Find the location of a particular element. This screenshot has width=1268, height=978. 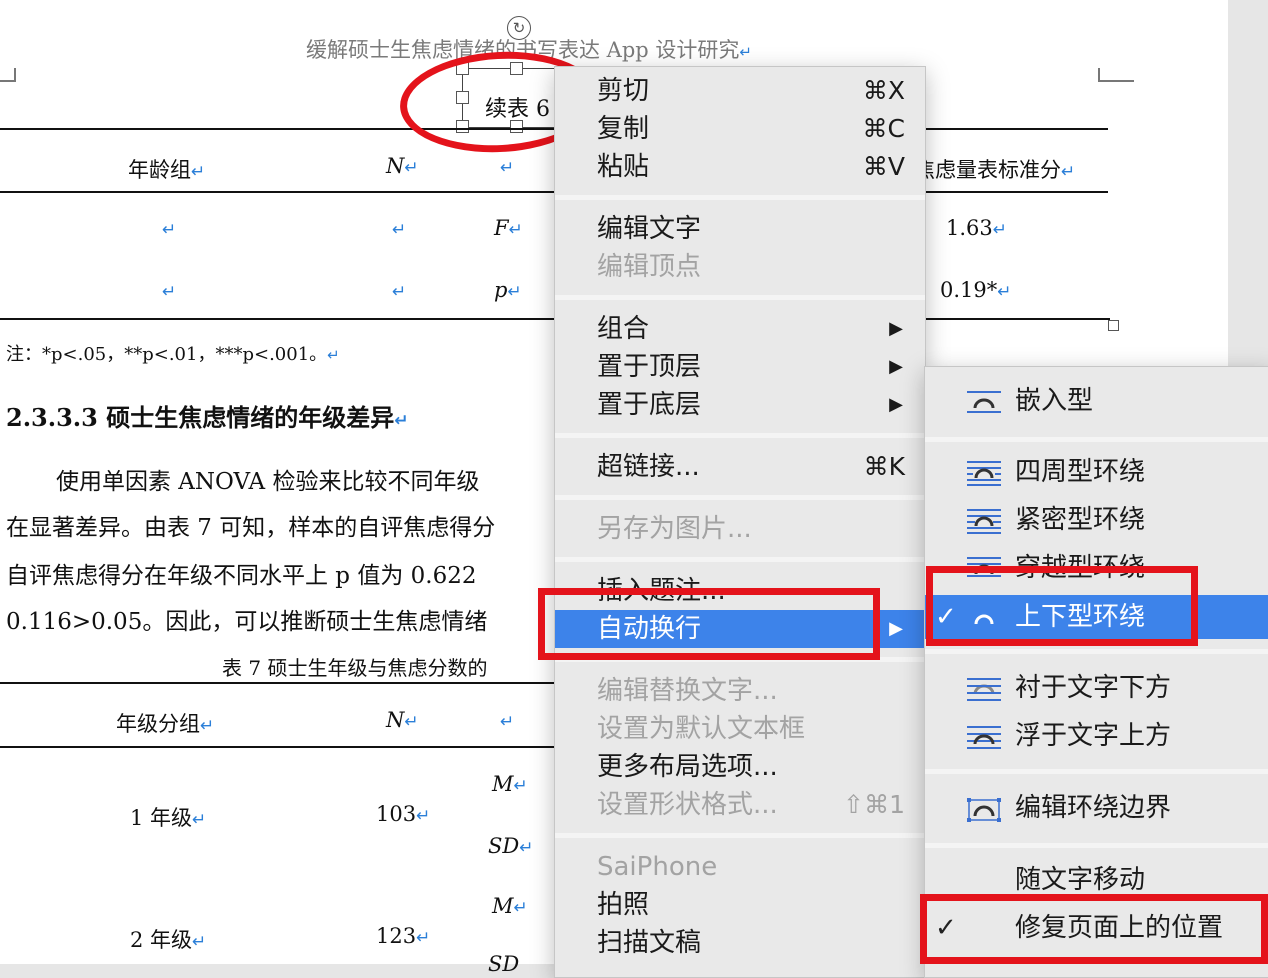

submenu-item-tight: 紧密型环绕 is located at coordinates (1096, 520).